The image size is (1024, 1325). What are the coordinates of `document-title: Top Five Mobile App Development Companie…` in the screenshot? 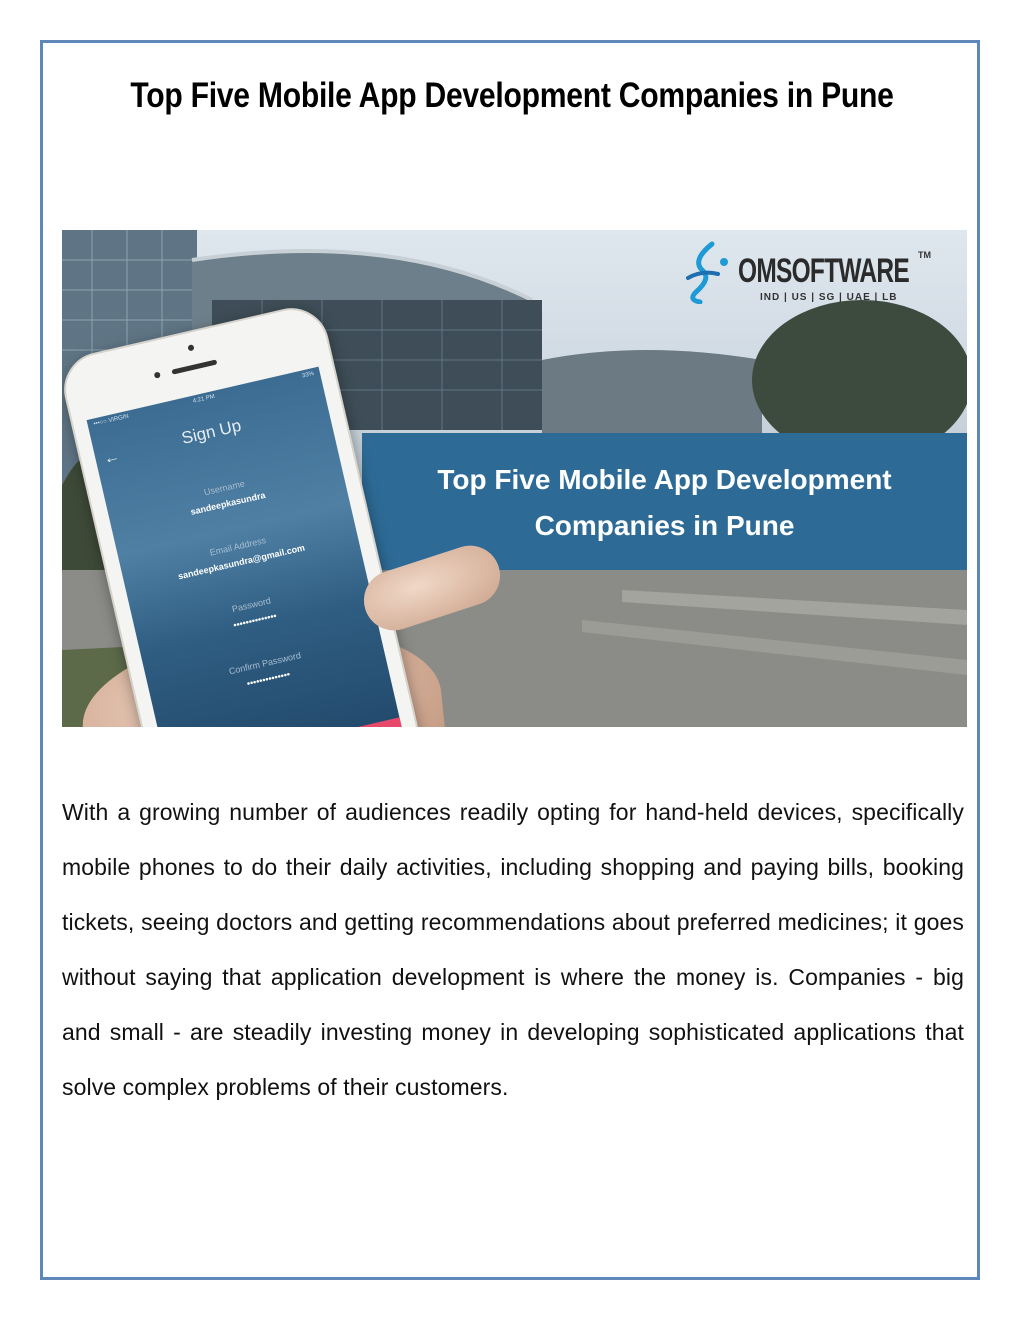 It's located at (512, 95).